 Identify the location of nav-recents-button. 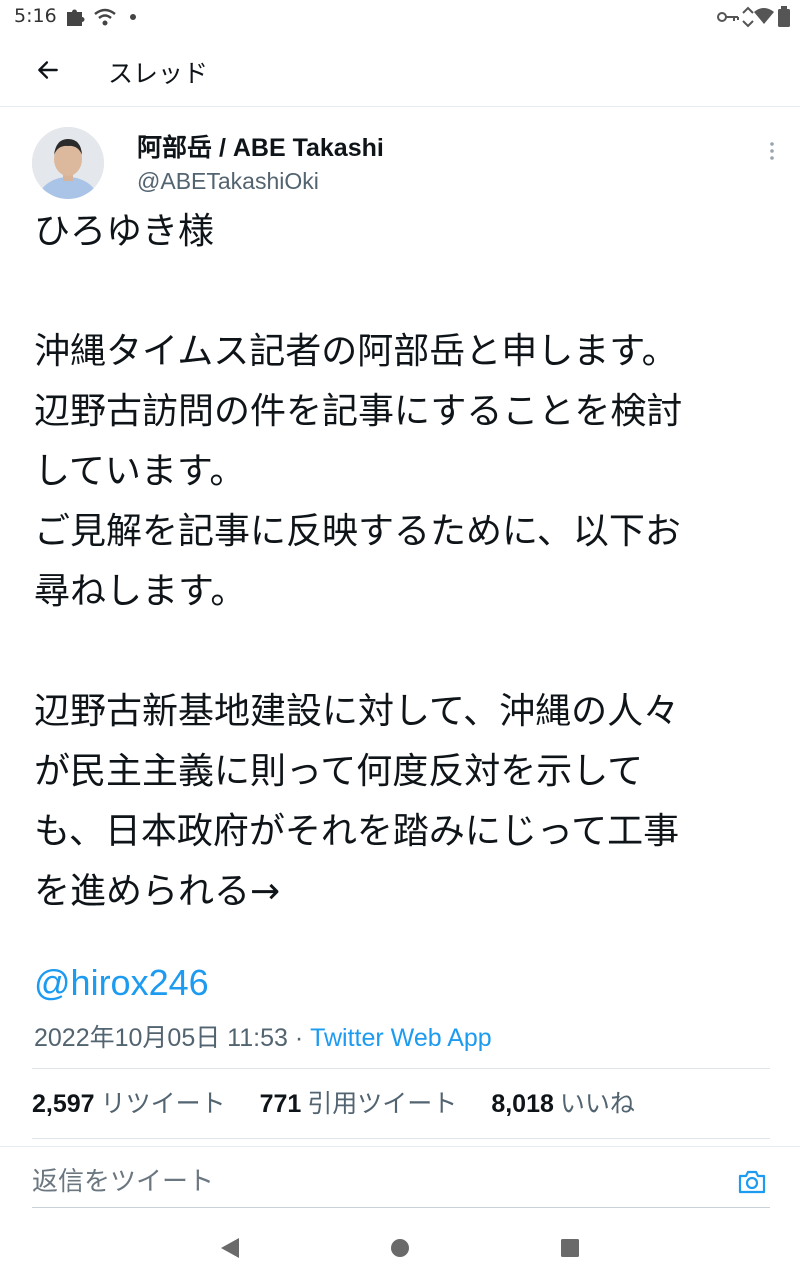
(570, 1248).